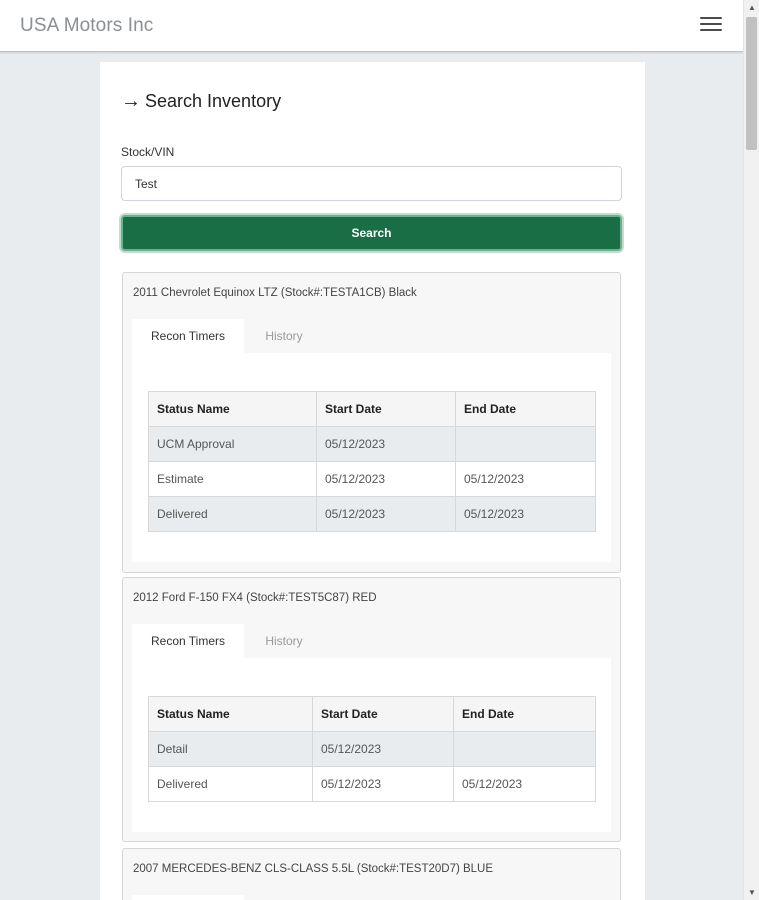  I want to click on top-navbar: USA Motors Inc, so click(371, 26).